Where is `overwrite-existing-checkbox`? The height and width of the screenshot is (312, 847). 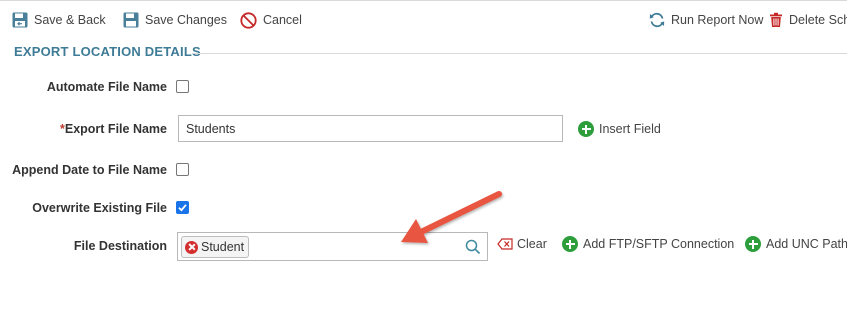
overwrite-existing-checkbox is located at coordinates (182, 207).